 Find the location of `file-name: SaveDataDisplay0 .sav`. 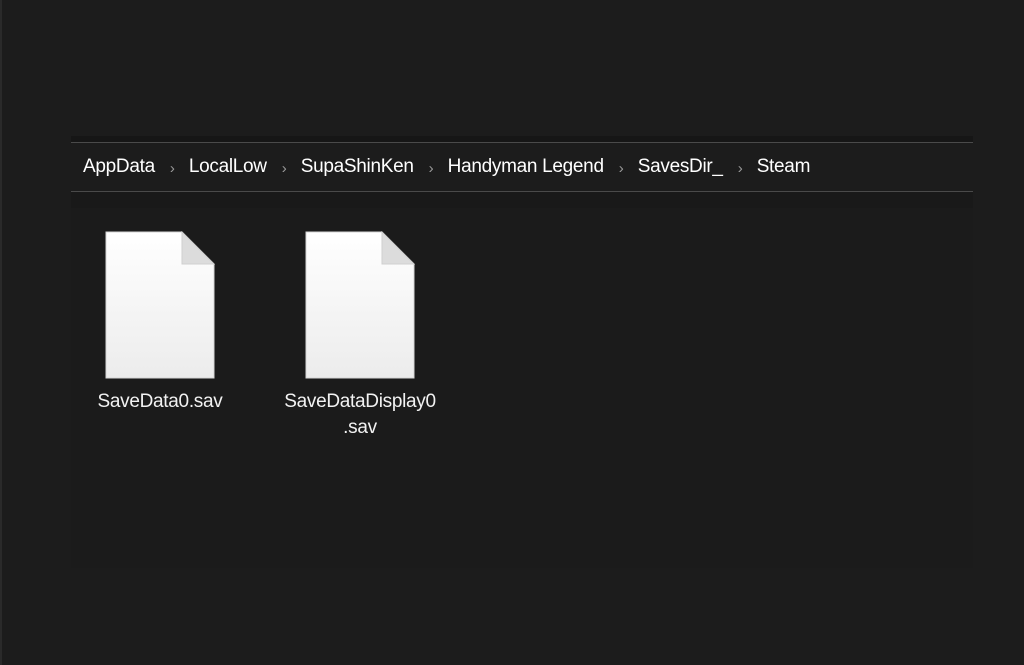

file-name: SaveDataDisplay0 .sav is located at coordinates (360, 415).